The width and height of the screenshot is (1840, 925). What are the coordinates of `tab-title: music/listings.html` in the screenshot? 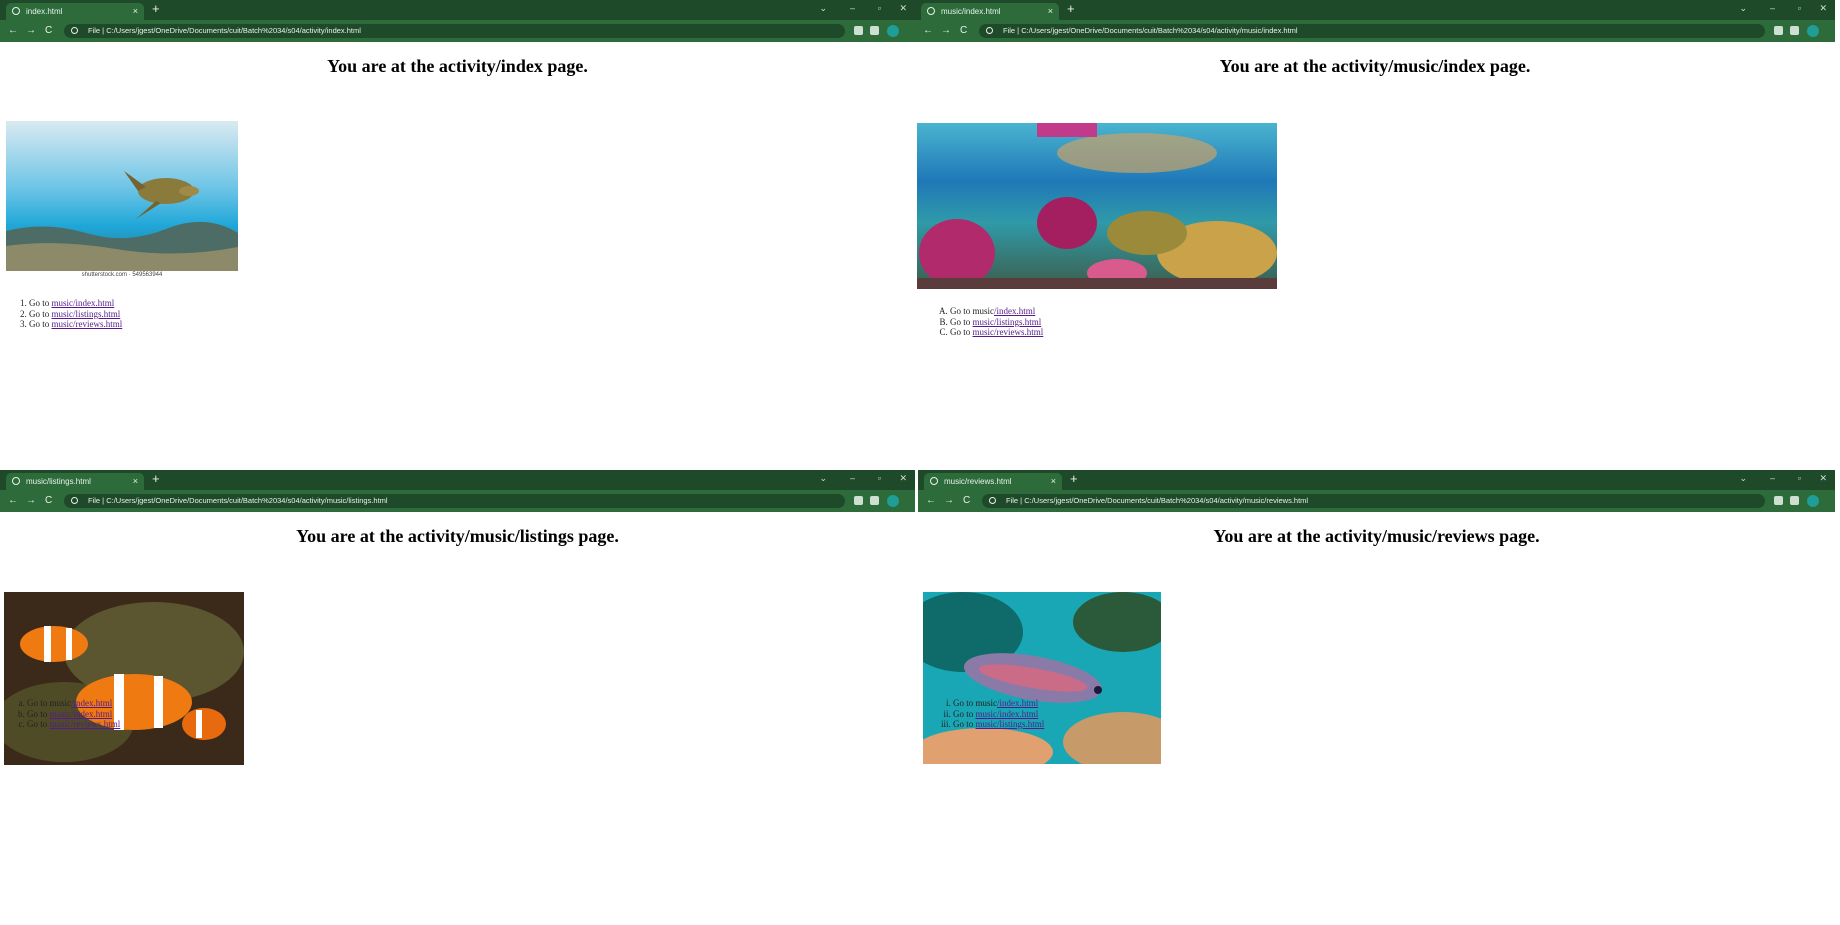 It's located at (58, 481).